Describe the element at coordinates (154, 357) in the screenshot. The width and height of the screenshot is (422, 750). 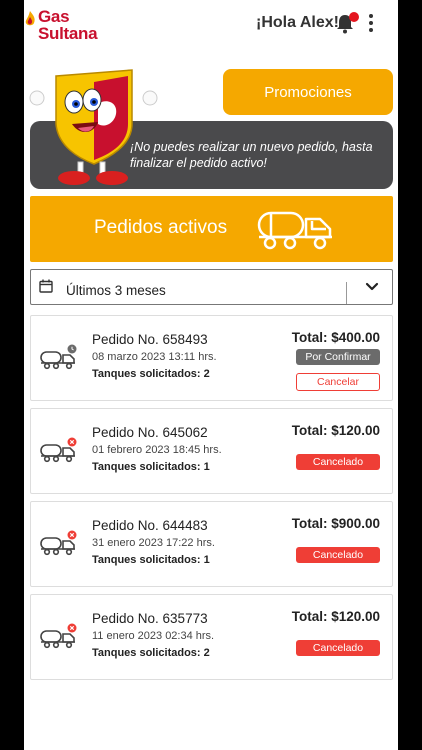
I see `order-date: 08 marzo 2023 13:11 hrs.` at that location.